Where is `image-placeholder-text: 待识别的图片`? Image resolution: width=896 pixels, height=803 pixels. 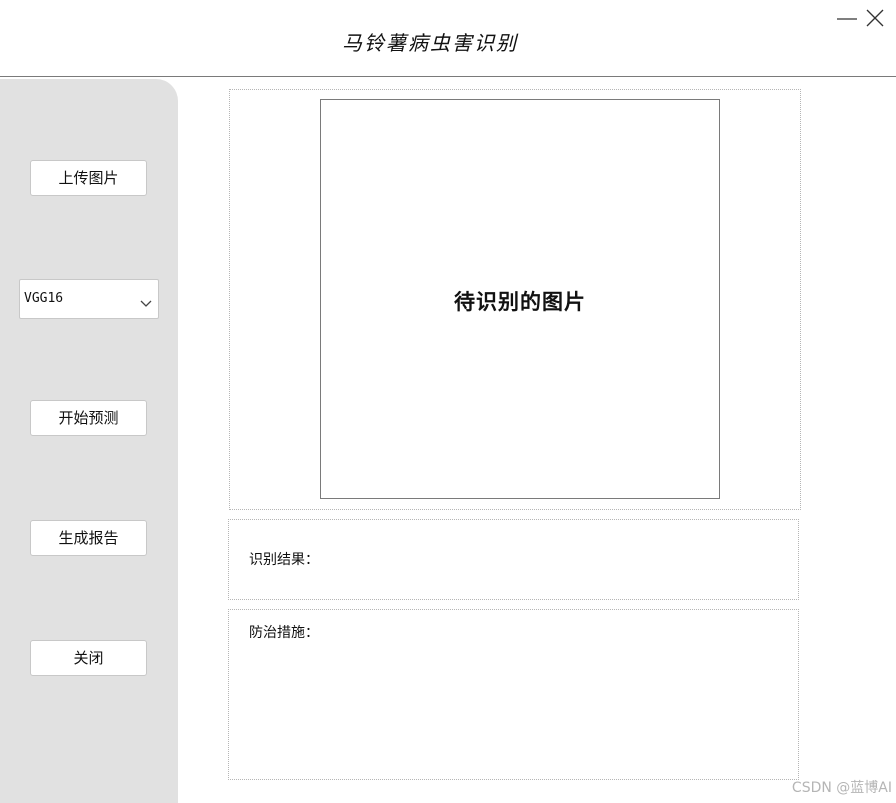 image-placeholder-text: 待识别的图片 is located at coordinates (520, 302).